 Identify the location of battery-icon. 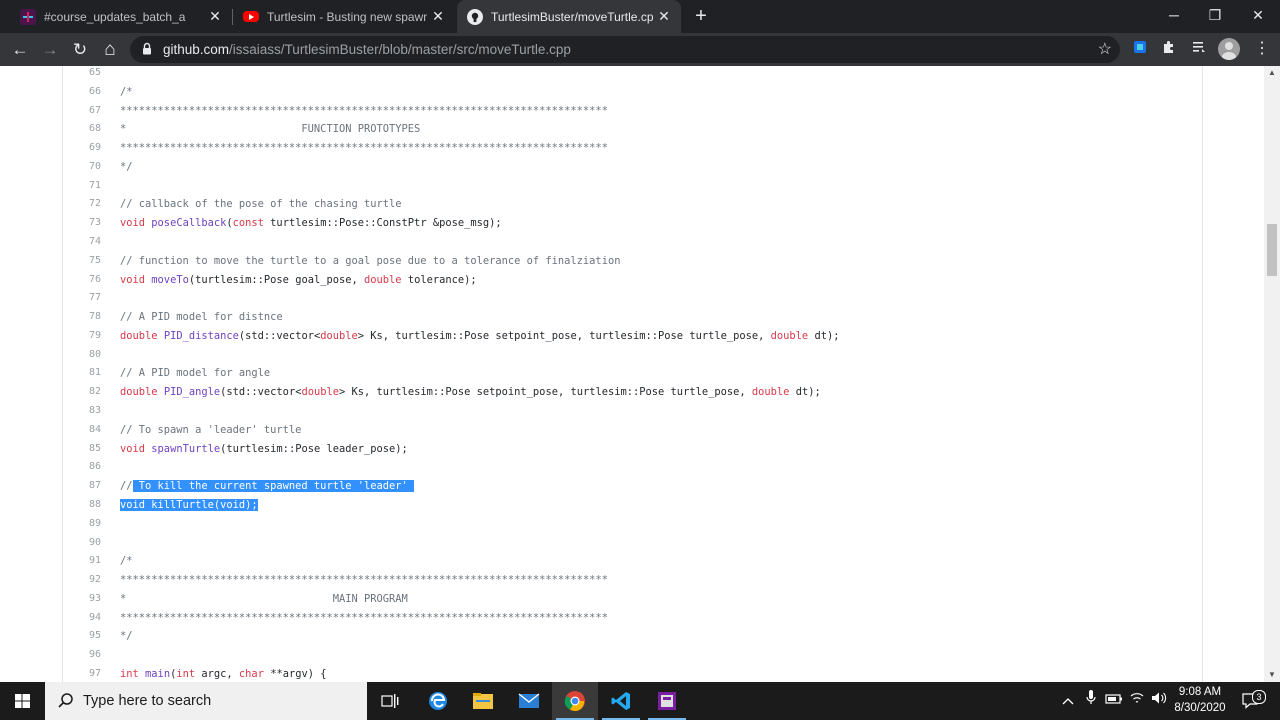
(1114, 701).